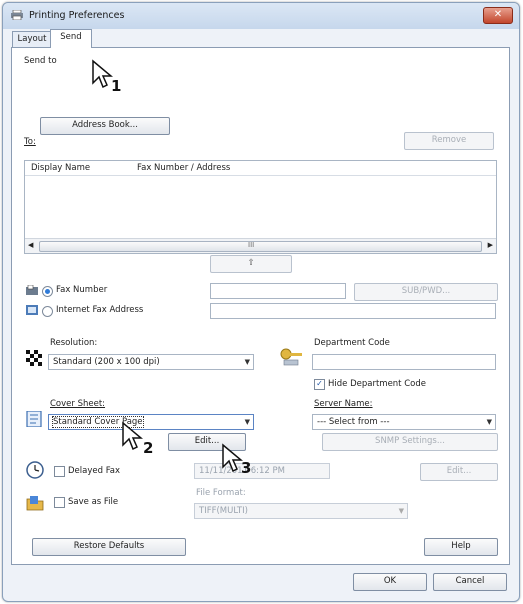 This screenshot has height=604, width=523. I want to click on file-format-value: TIFF(MULTI), so click(223, 511).